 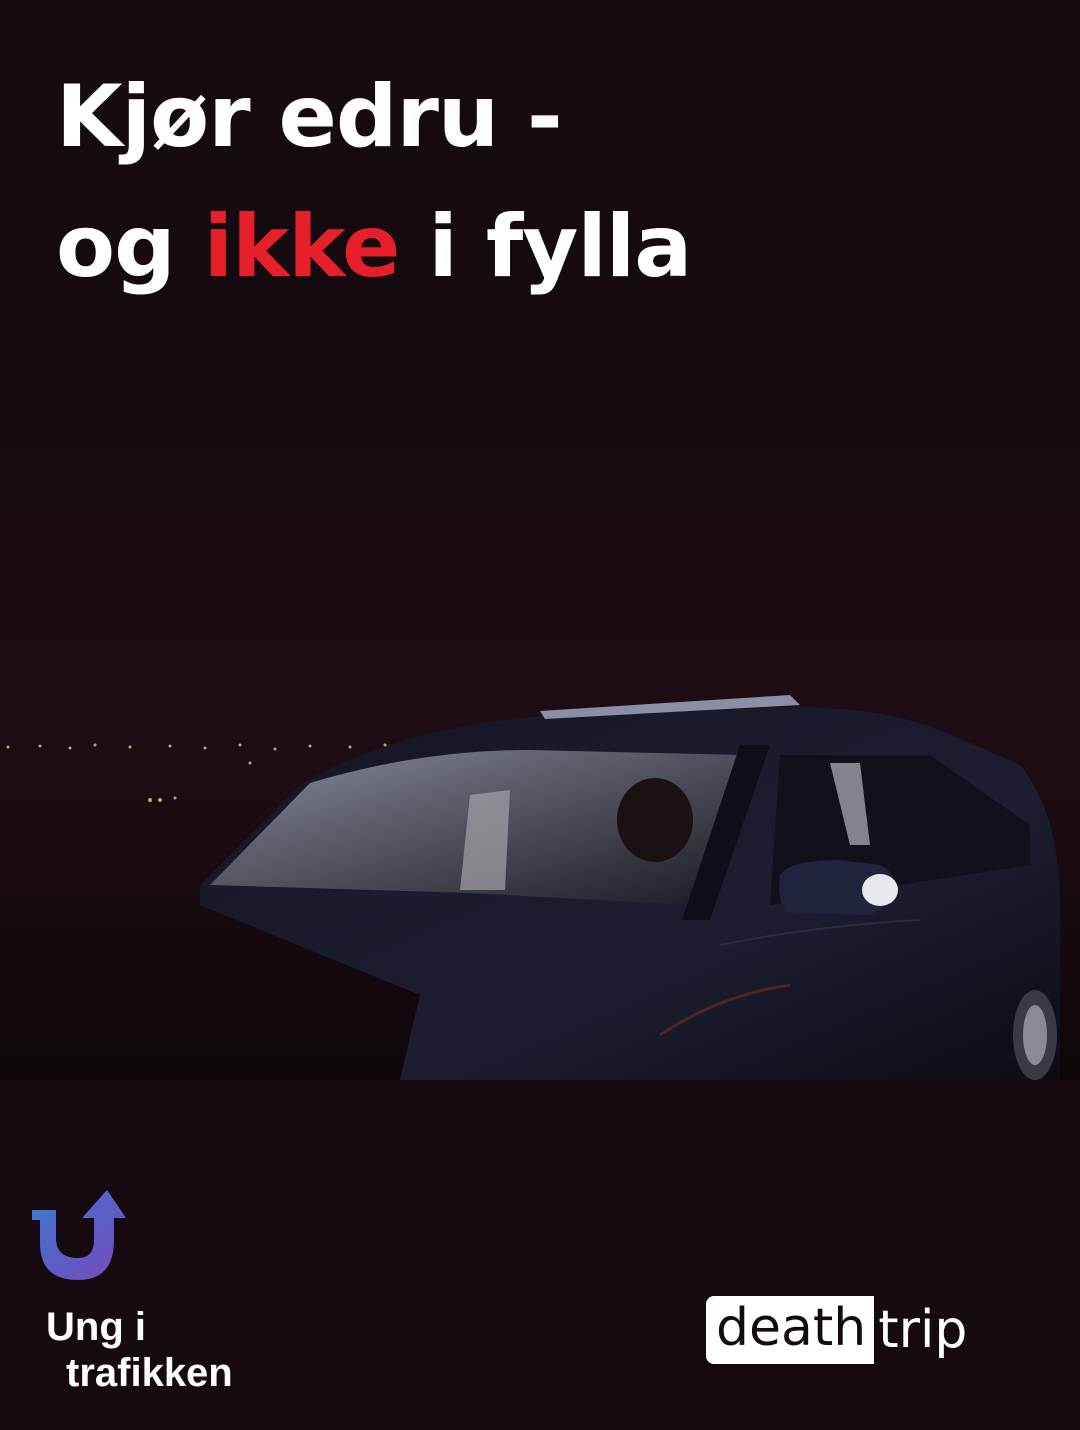 What do you see at coordinates (96, 1327) in the screenshot?
I see `ung-line-1: Ung i` at bounding box center [96, 1327].